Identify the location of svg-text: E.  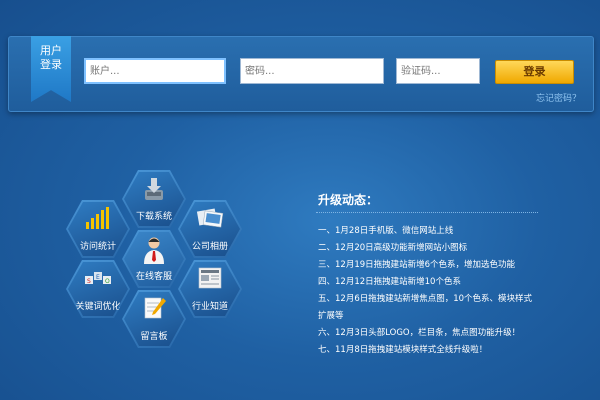
(98, 277).